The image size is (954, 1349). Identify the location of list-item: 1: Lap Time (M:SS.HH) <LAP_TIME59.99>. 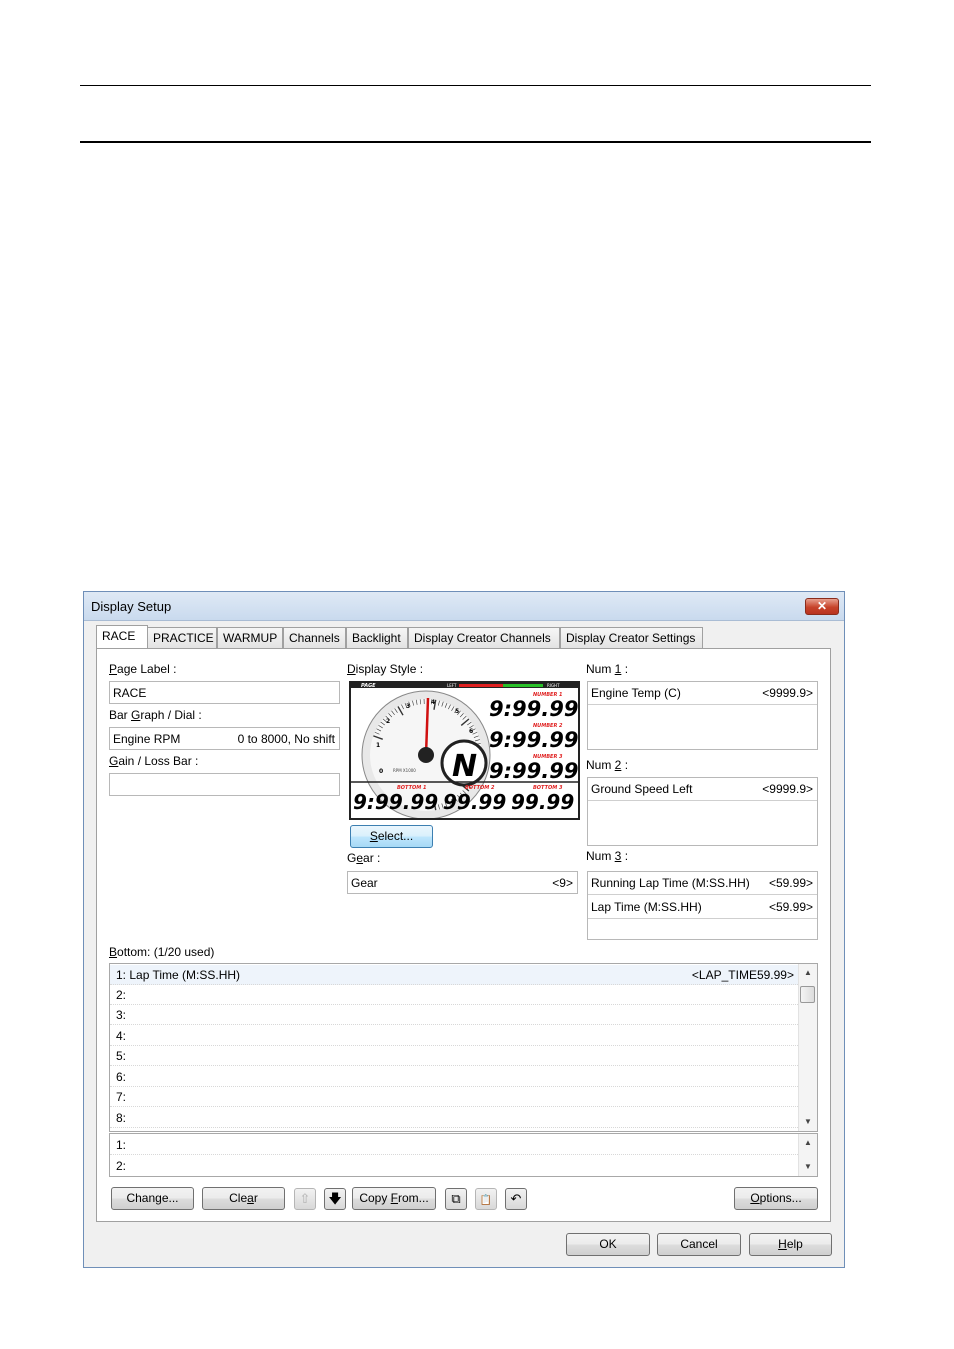
(454, 975).